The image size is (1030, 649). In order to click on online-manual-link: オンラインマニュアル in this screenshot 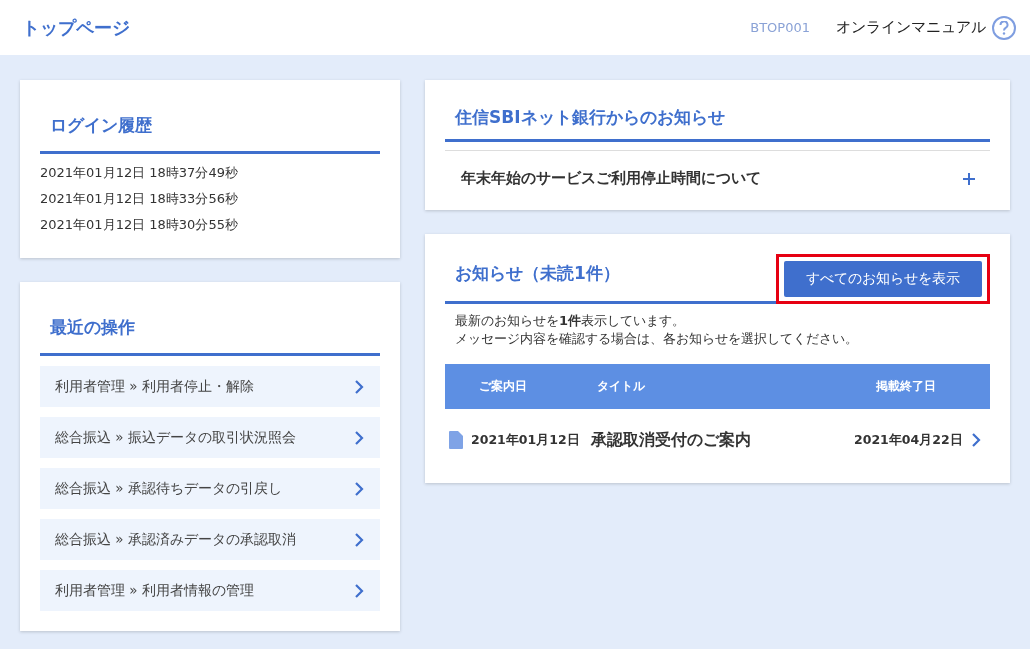, I will do `click(926, 27)`.